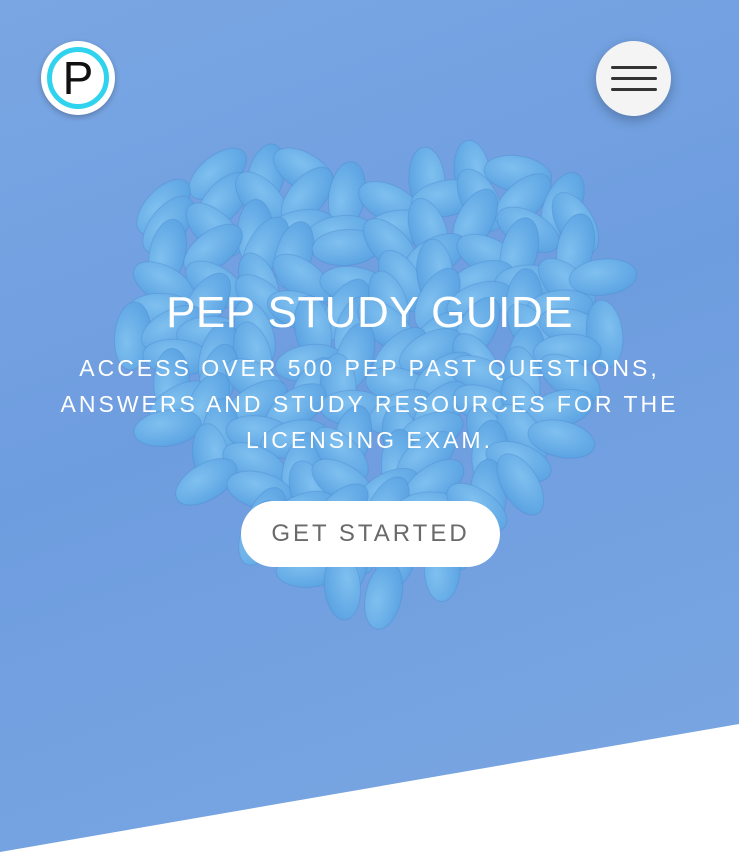 This screenshot has width=739, height=859. What do you see at coordinates (370, 534) in the screenshot?
I see `get-started-button: GET STARTED` at bounding box center [370, 534].